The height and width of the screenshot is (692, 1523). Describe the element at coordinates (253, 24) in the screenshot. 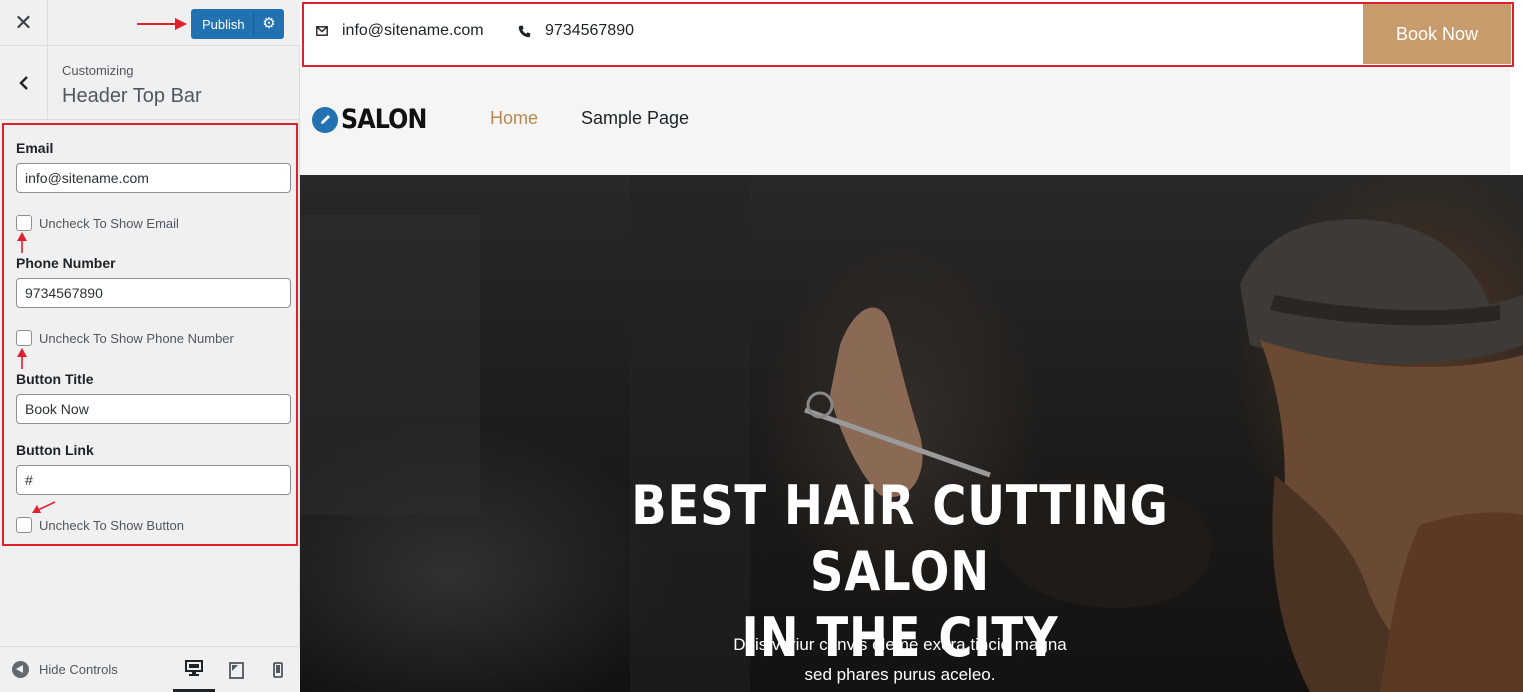

I see `publish-divider` at that location.